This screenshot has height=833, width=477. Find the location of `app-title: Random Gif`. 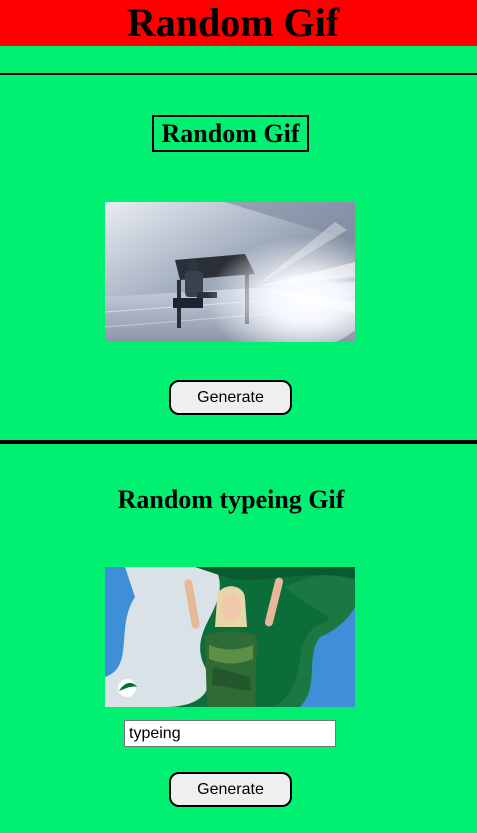

app-title: Random Gif is located at coordinates (233, 22).